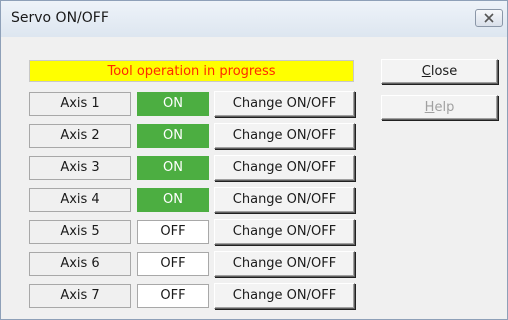 Image resolution: width=508 pixels, height=320 pixels. Describe the element at coordinates (60, 18) in the screenshot. I see `window-title: Servo ON/OFF` at that location.